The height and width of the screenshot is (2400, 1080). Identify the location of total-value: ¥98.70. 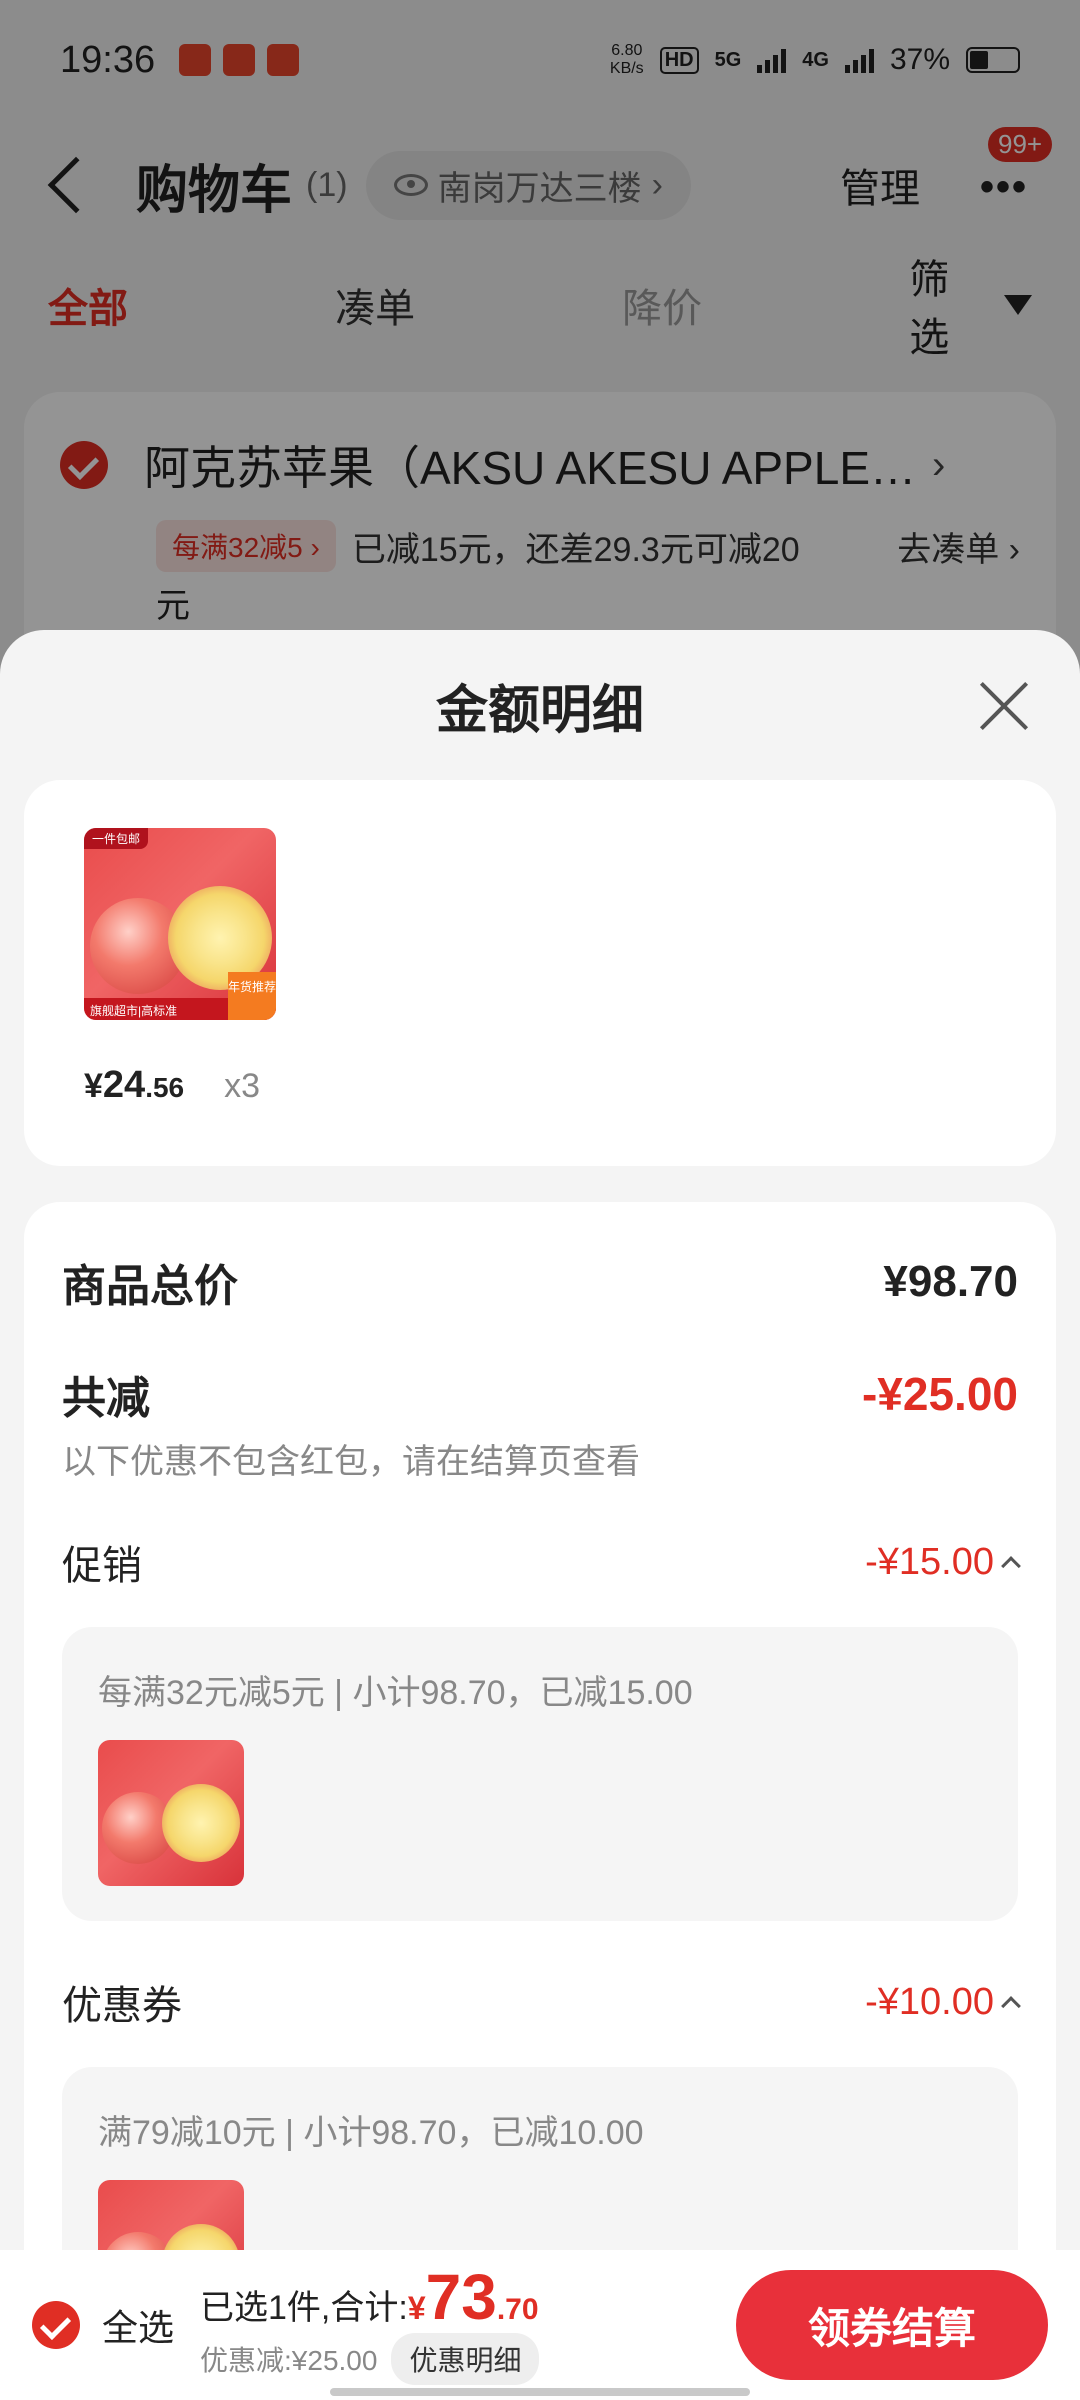
(950, 1281).